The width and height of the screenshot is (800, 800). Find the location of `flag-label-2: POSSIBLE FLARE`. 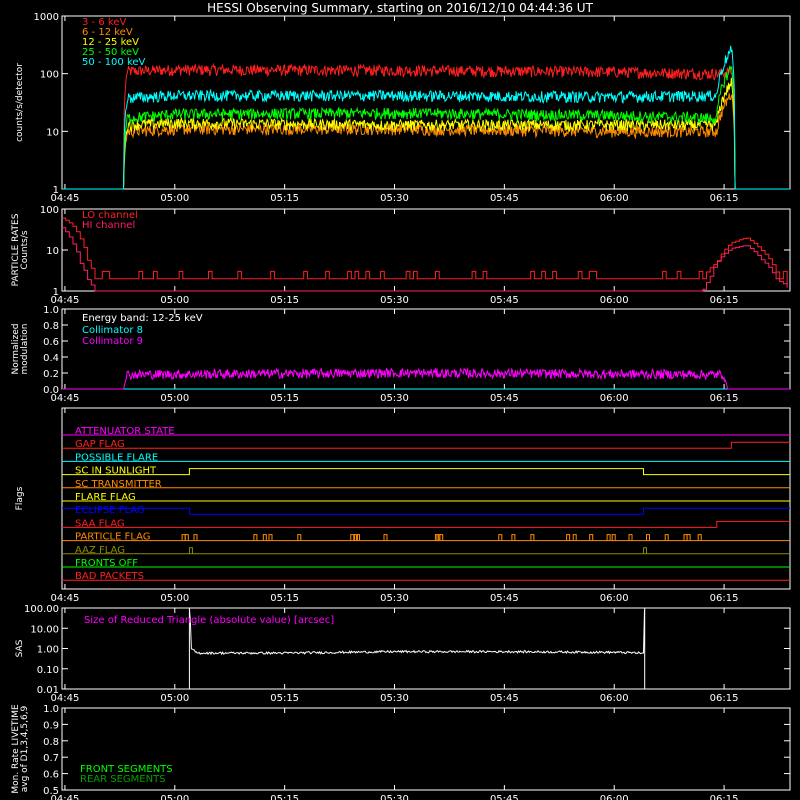

flag-label-2: POSSIBLE FLARE is located at coordinates (116, 457).